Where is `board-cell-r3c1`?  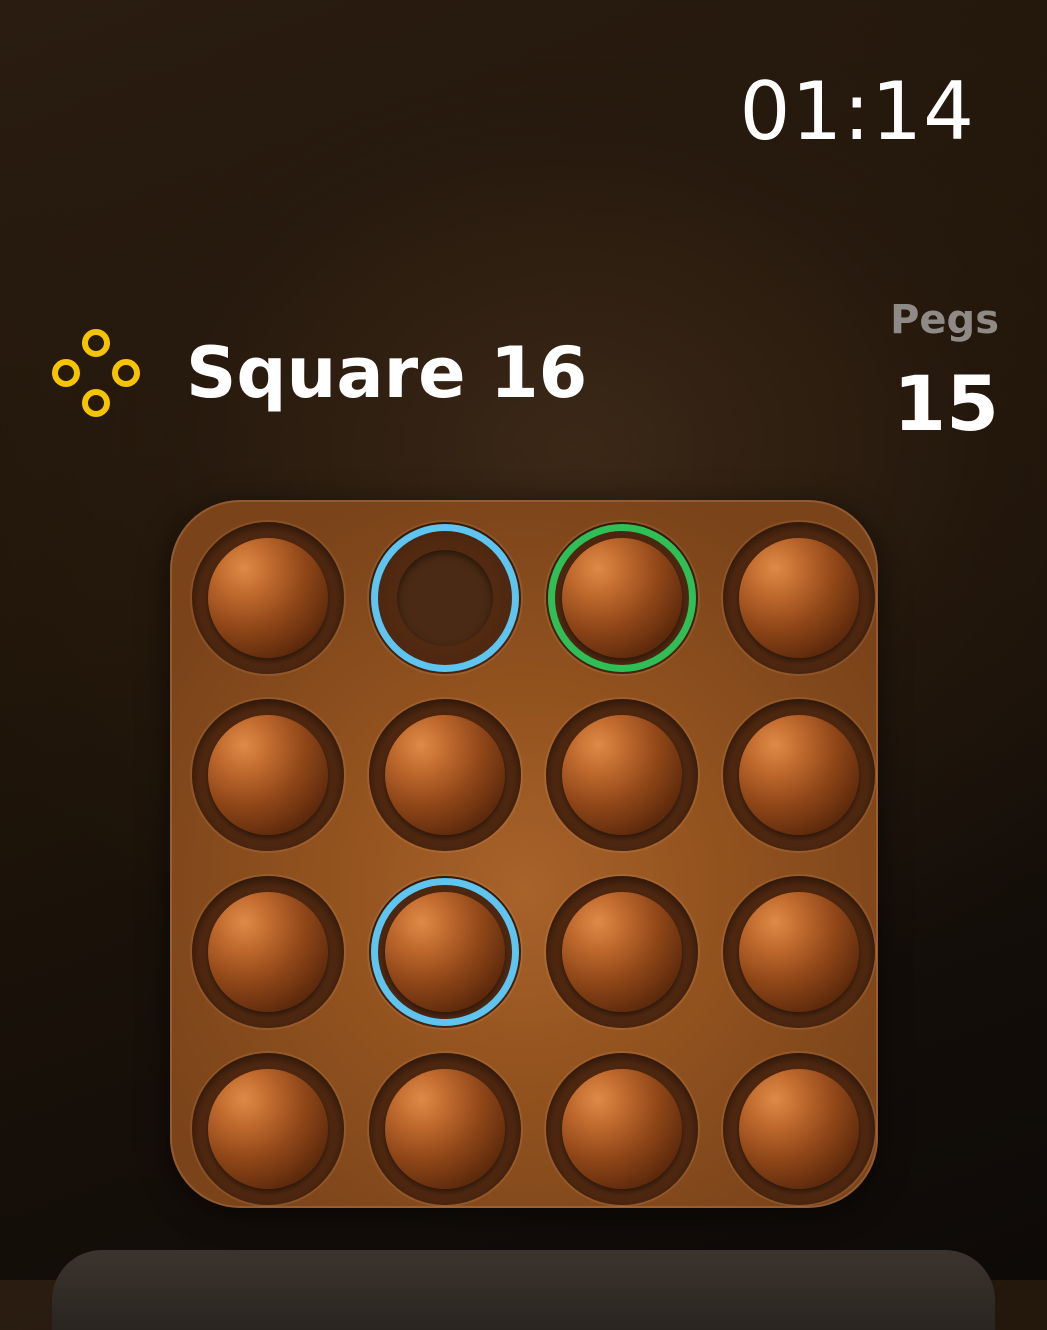 board-cell-r3c1 is located at coordinates (267, 951).